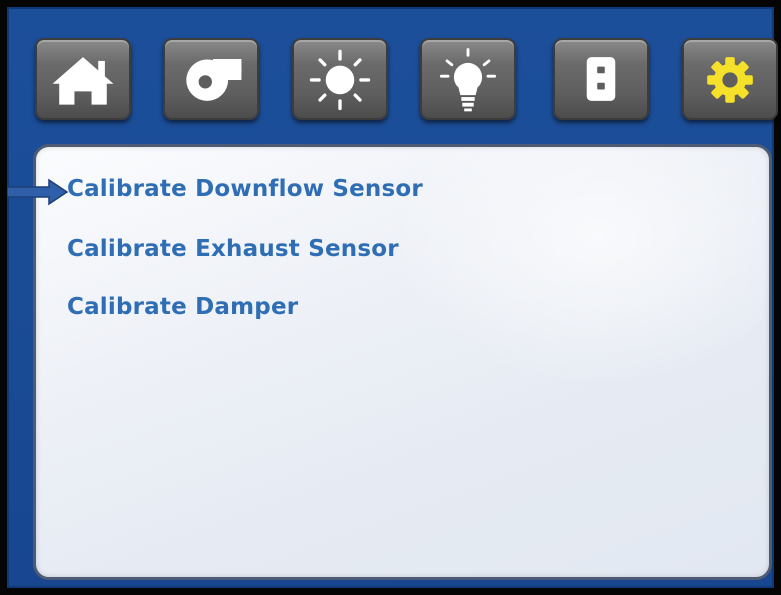 This screenshot has width=781, height=595. I want to click on power-outlet-icon, so click(601, 79).